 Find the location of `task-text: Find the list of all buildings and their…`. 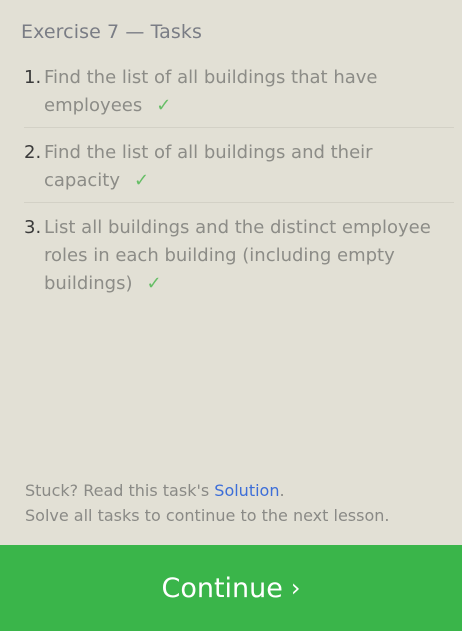

task-text: Find the list of all buildings and their… is located at coordinates (249, 167).